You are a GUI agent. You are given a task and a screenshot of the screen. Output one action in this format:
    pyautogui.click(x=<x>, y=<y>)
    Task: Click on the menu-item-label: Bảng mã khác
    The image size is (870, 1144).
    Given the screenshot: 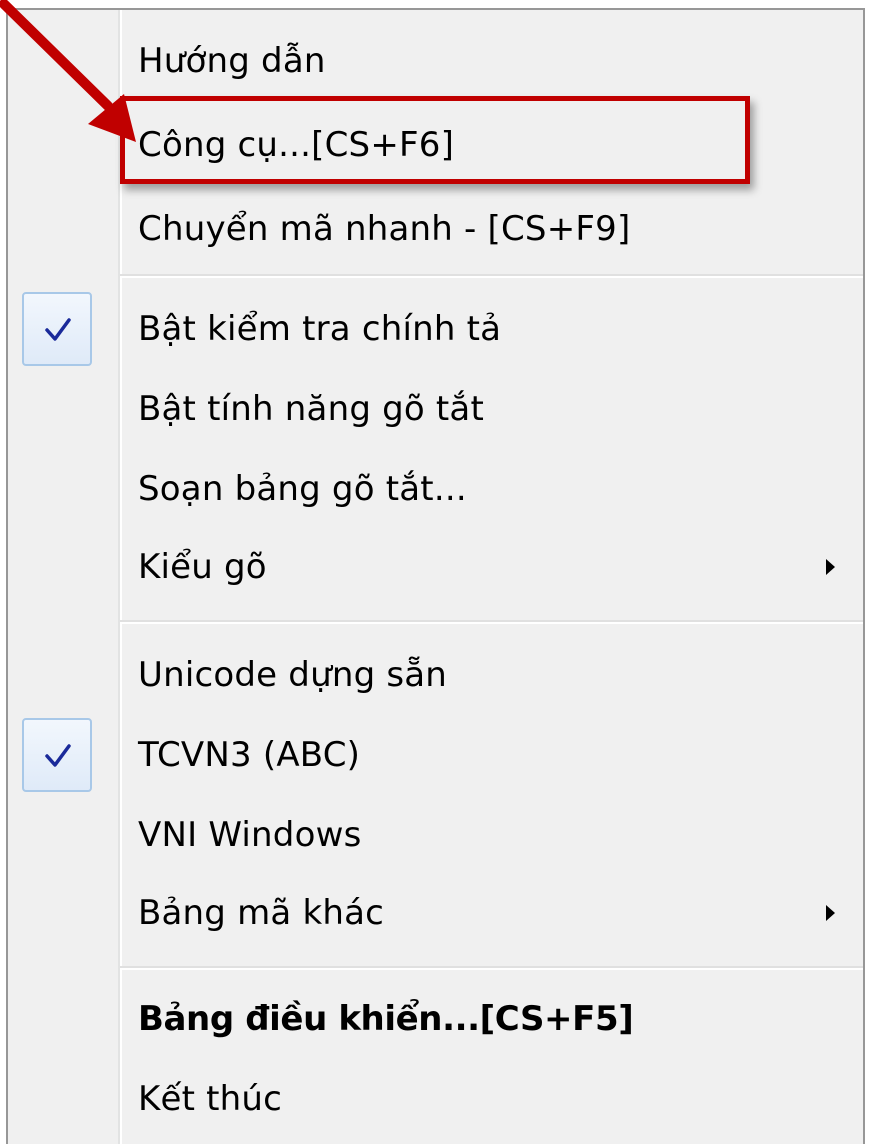 What is the action you would take?
    pyautogui.click(x=261, y=913)
    